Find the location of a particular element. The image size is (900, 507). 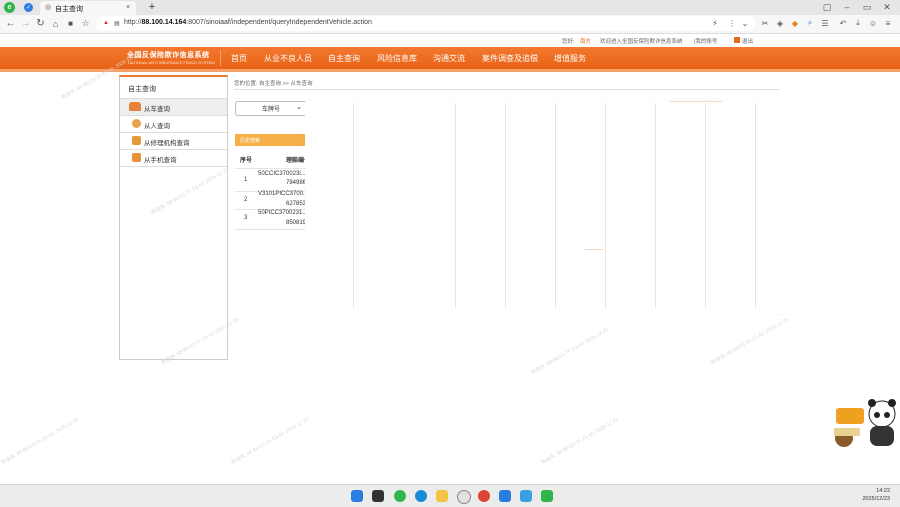

globe-icon: ◎ is located at coordinates (48, 7).